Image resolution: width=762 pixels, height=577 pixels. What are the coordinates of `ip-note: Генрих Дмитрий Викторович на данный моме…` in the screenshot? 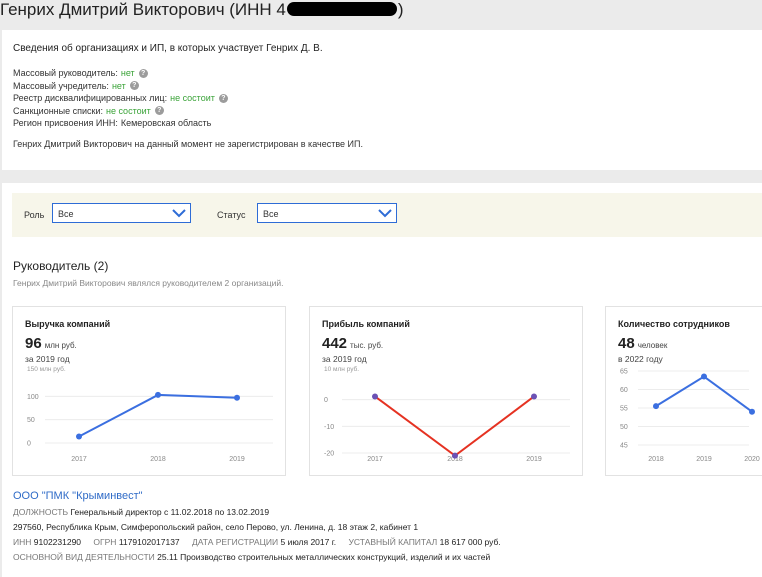 It's located at (188, 144).